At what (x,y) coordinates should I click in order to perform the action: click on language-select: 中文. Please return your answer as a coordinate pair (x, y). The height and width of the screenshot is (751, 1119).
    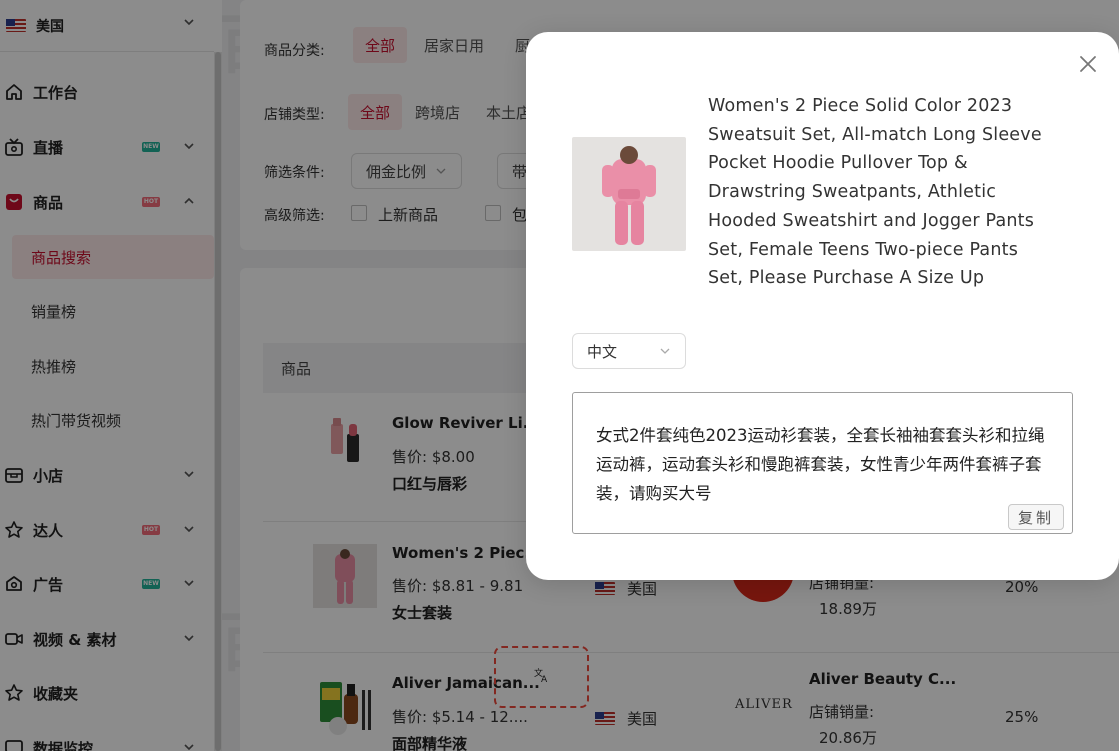
    Looking at the image, I should click on (629, 351).